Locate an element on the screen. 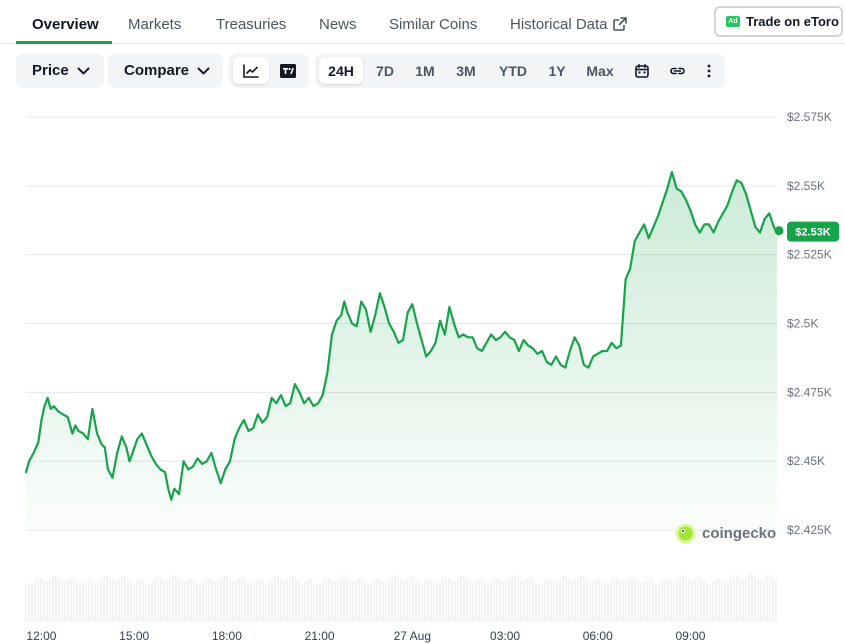  tab-treasuries: Treasuries is located at coordinates (251, 24).